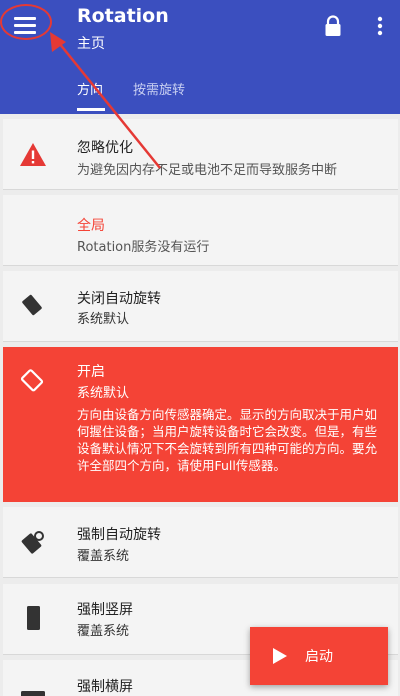 The width and height of the screenshot is (400, 696). Describe the element at coordinates (143, 247) in the screenshot. I see `card-subtitle: Rotation服务没有运行` at that location.